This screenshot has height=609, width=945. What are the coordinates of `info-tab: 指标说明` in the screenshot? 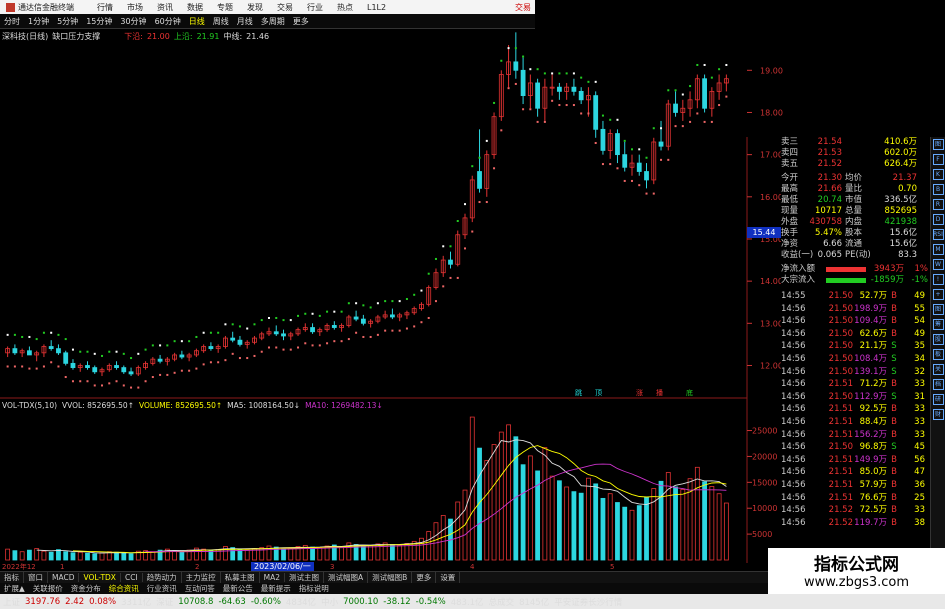 It's located at (314, 588).